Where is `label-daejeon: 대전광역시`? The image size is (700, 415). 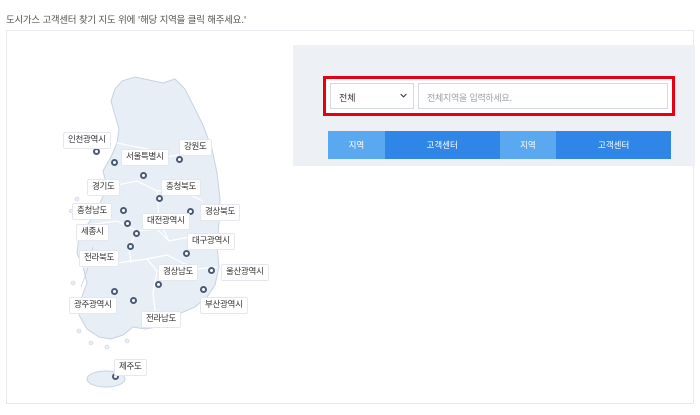
label-daejeon: 대전광역시 is located at coordinates (166, 221).